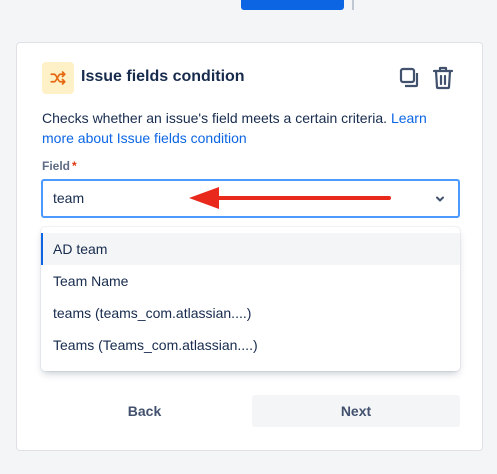  What do you see at coordinates (68, 198) in the screenshot?
I see `field-select-value: team` at bounding box center [68, 198].